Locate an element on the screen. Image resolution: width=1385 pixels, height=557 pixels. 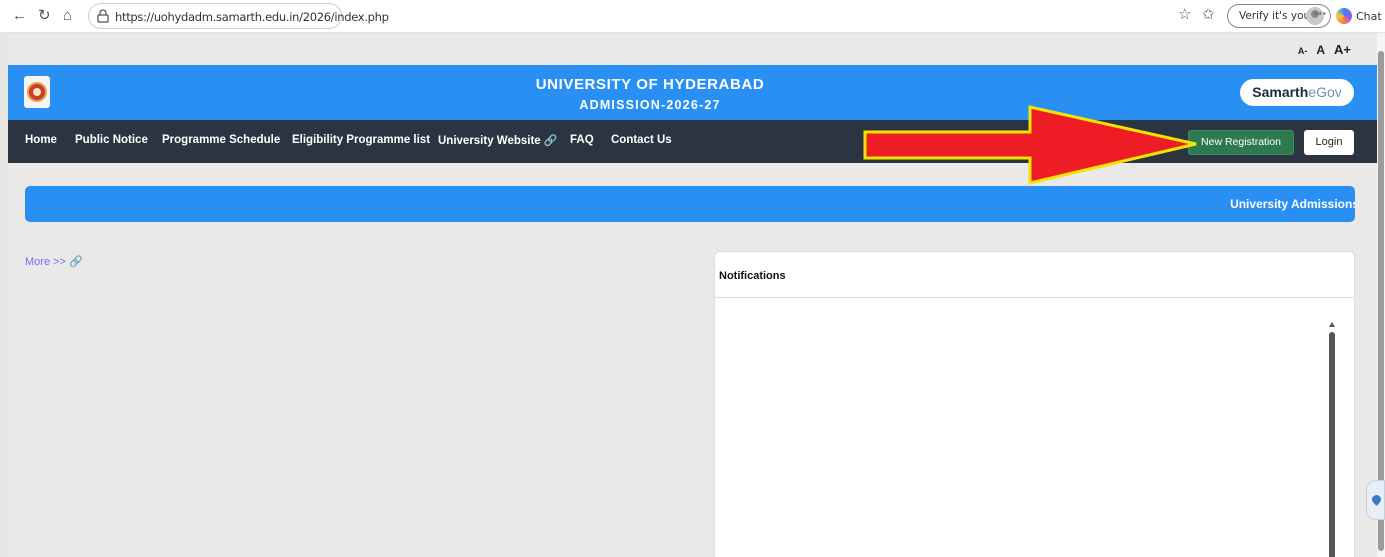
page-scrollbar is located at coordinates (1381, 295).